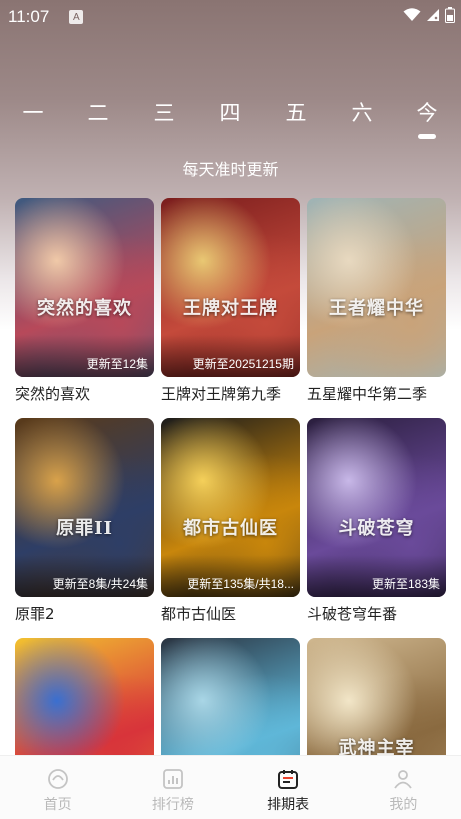 This screenshot has width=461, height=819. Describe the element at coordinates (84, 507) in the screenshot. I see `show-poster: 原罪II 更新至8集/共24集` at that location.